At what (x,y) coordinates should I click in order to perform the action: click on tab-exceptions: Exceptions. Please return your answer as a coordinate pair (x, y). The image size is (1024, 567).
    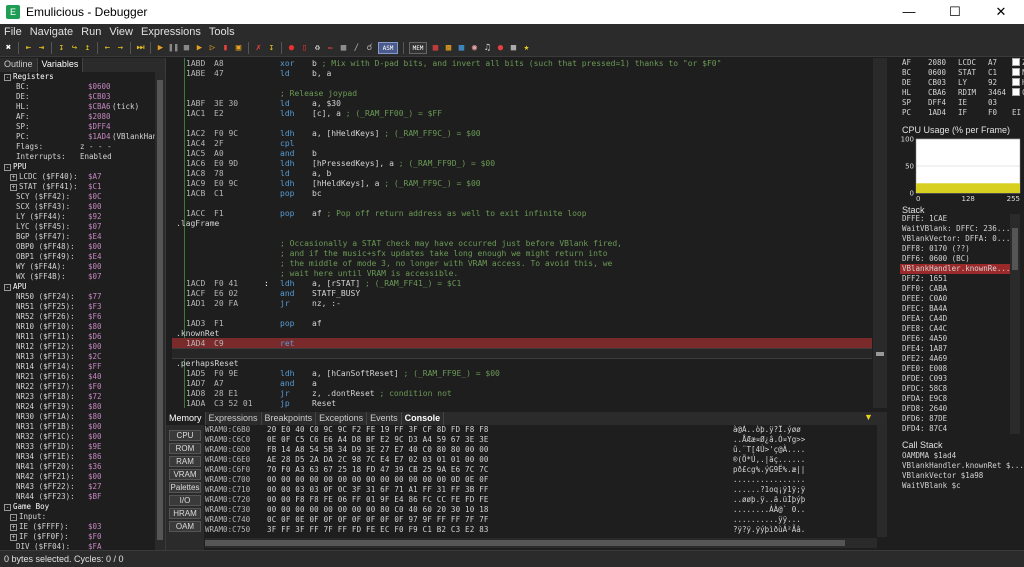
    Looking at the image, I should click on (342, 418).